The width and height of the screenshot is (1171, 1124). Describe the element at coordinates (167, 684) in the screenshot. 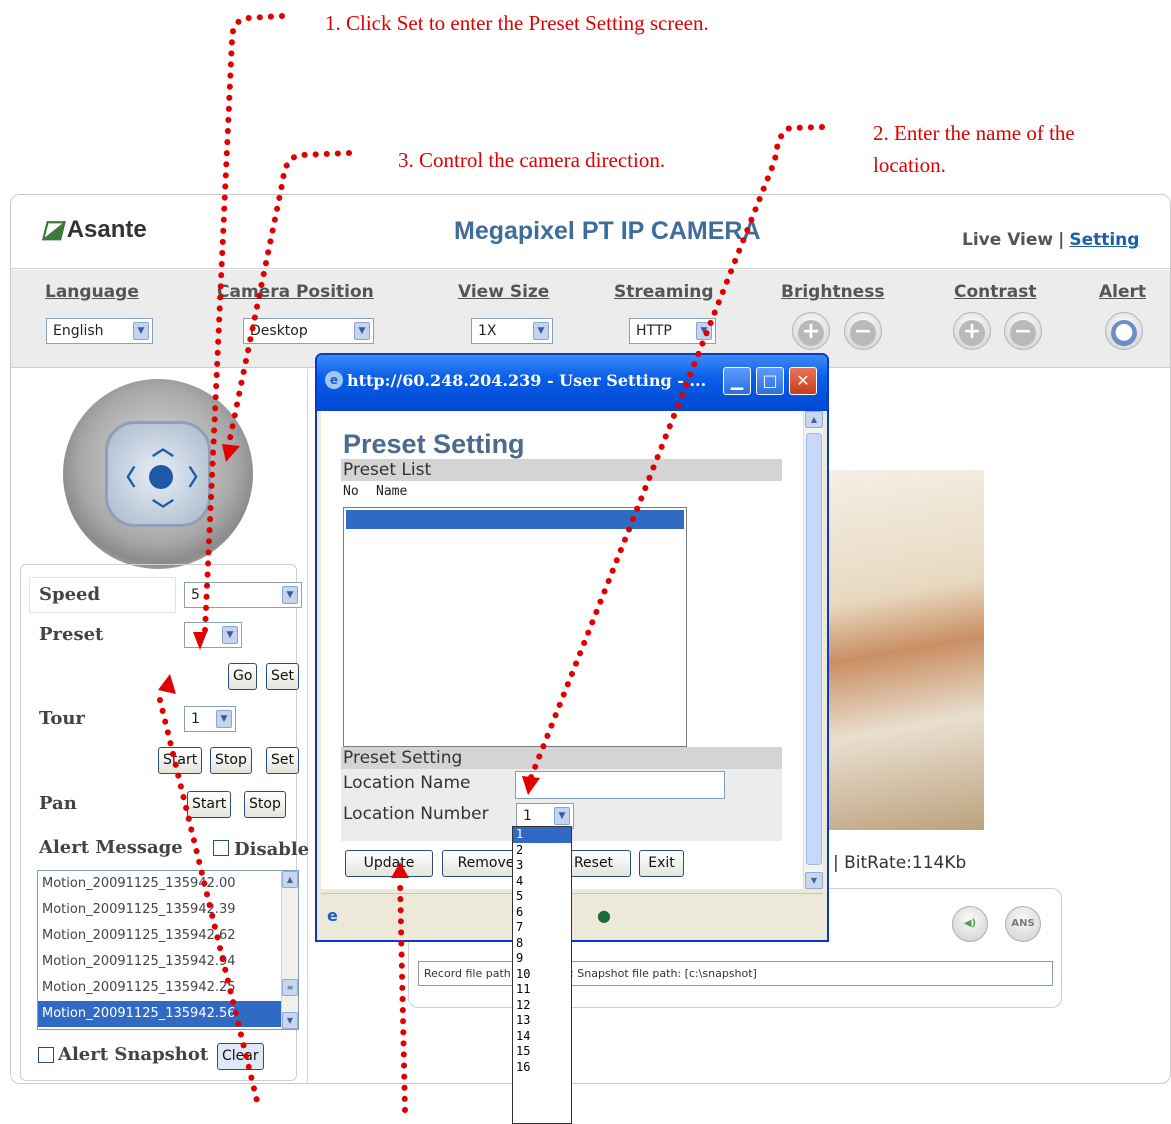

I see `arrowhead-set-button` at that location.